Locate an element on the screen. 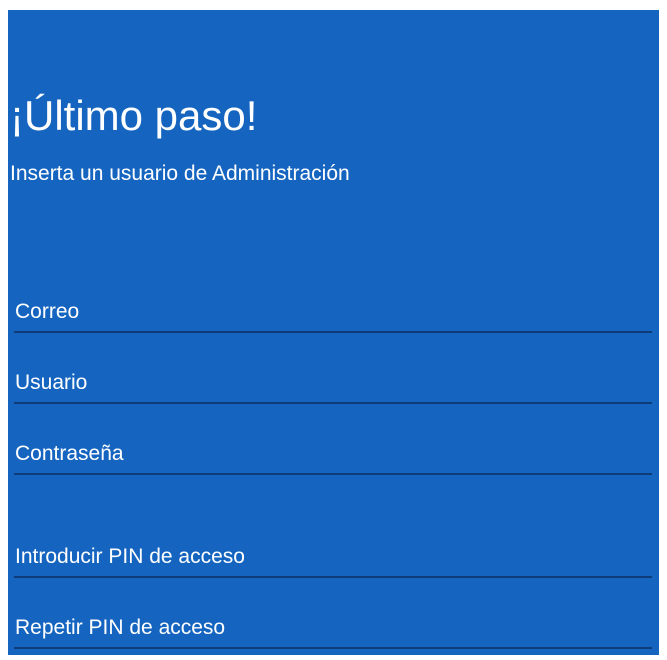  repeat-pin-field is located at coordinates (333, 629).